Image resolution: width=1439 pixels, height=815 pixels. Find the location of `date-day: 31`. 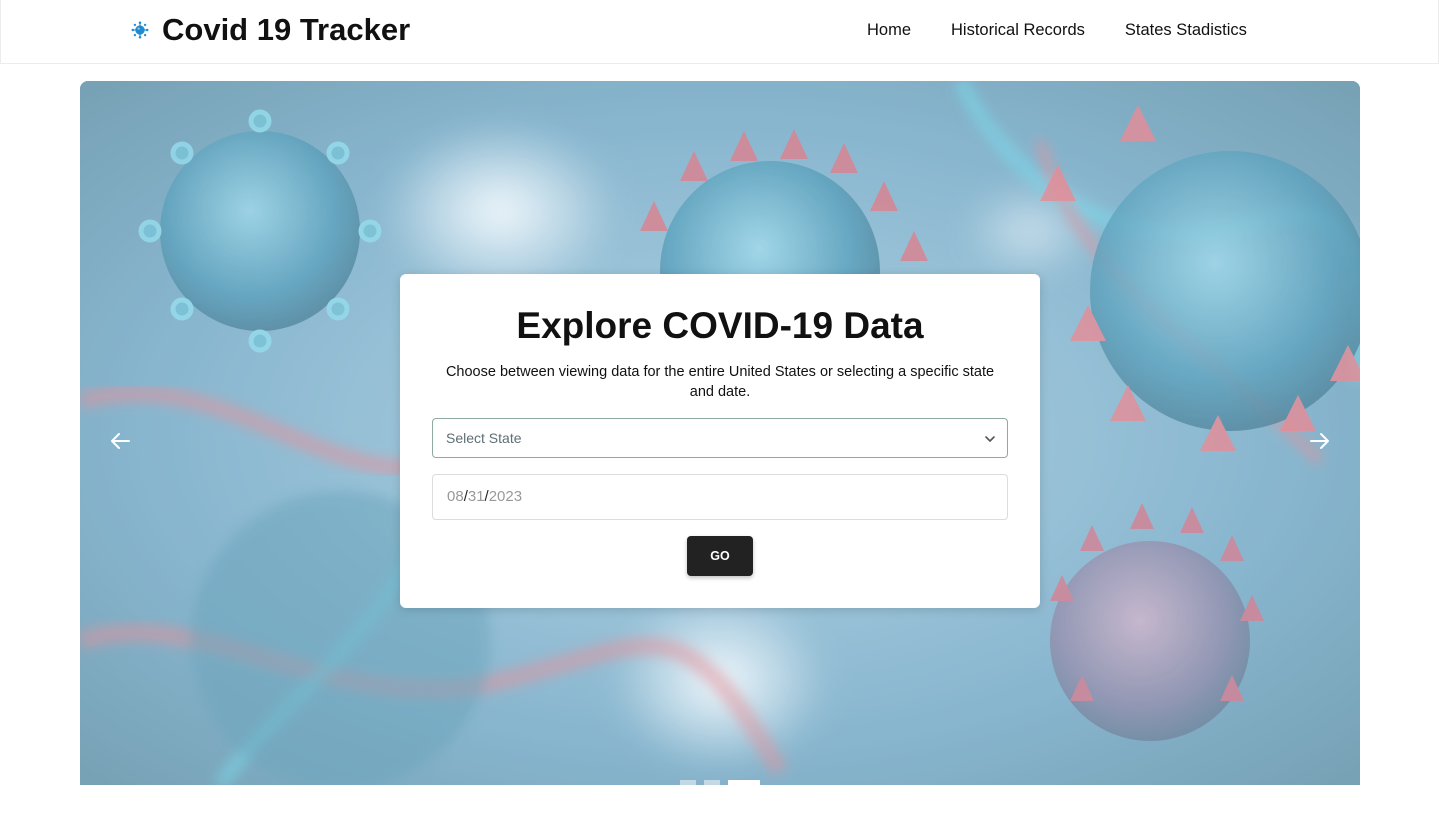

date-day: 31 is located at coordinates (476, 496).